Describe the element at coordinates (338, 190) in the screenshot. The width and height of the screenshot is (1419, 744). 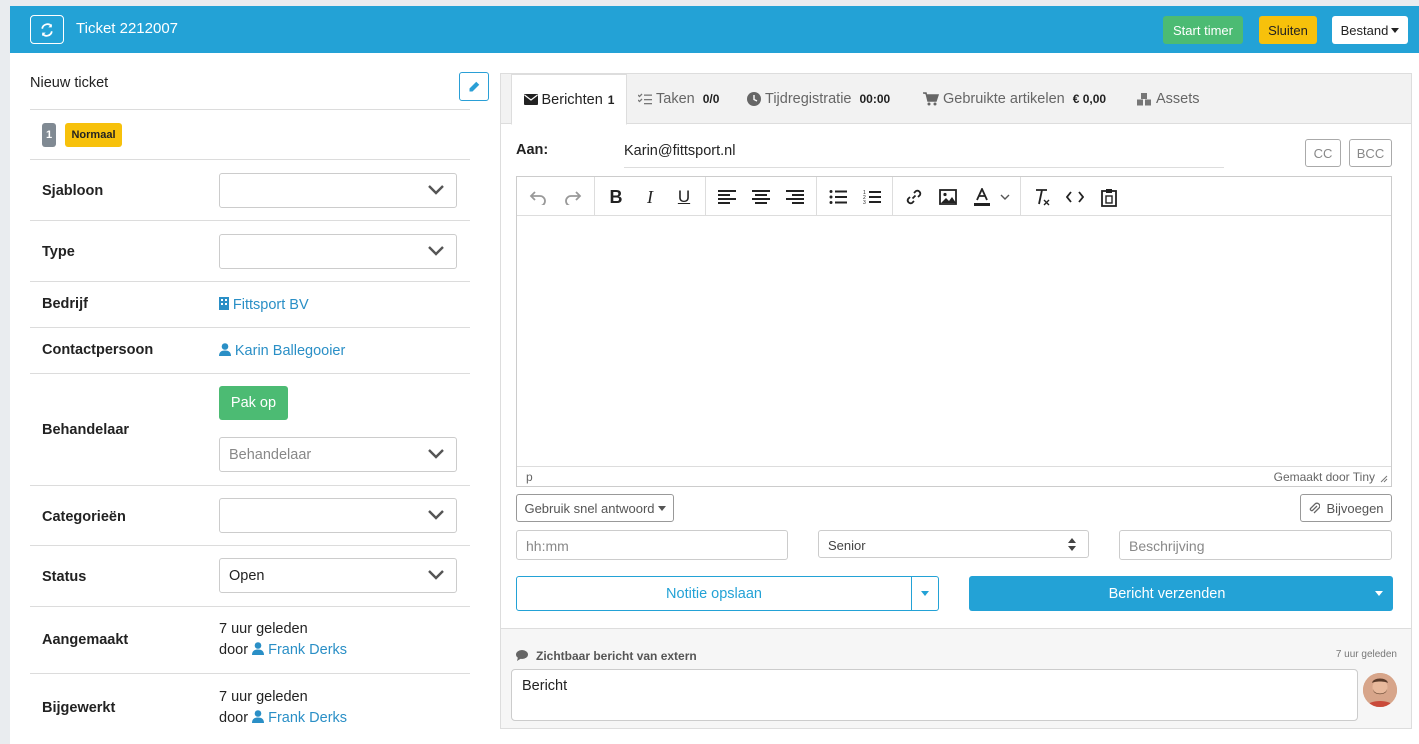
I see `sjabloon-select` at that location.